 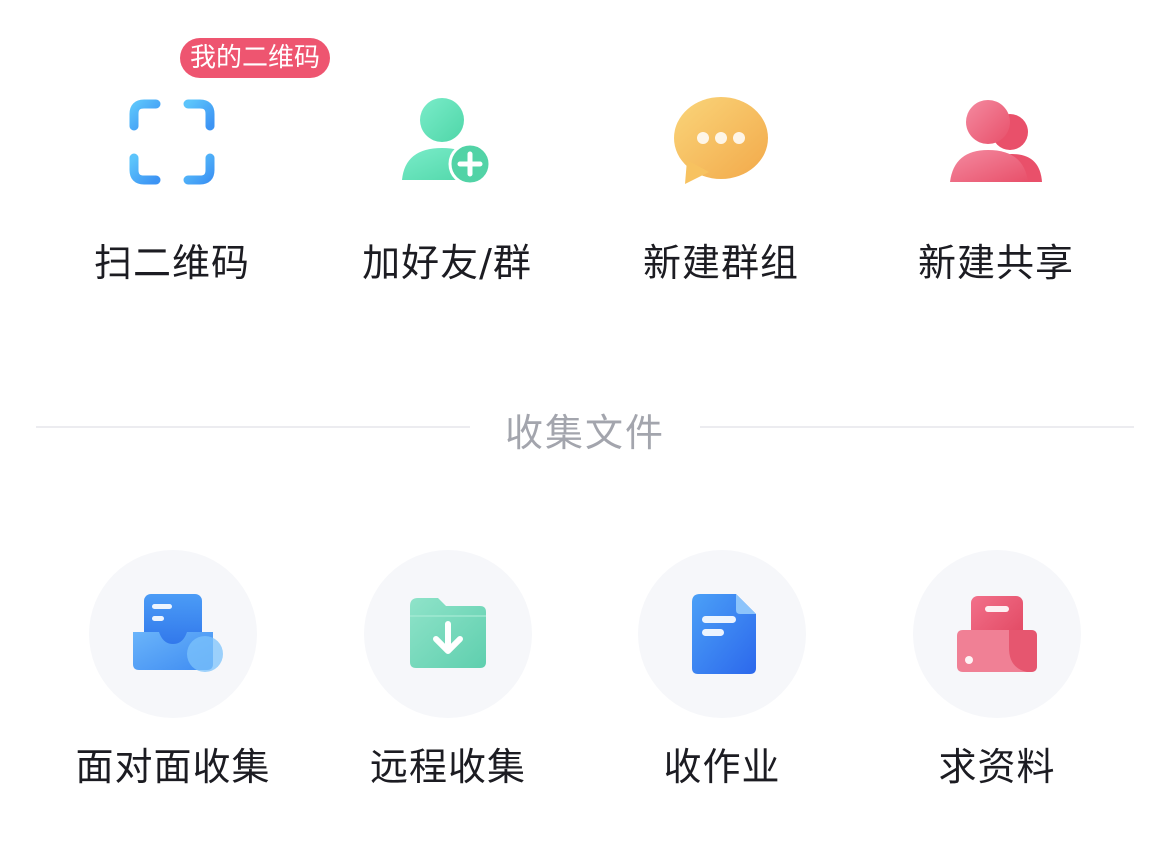 I want to click on folder-download-icon, so click(x=448, y=634).